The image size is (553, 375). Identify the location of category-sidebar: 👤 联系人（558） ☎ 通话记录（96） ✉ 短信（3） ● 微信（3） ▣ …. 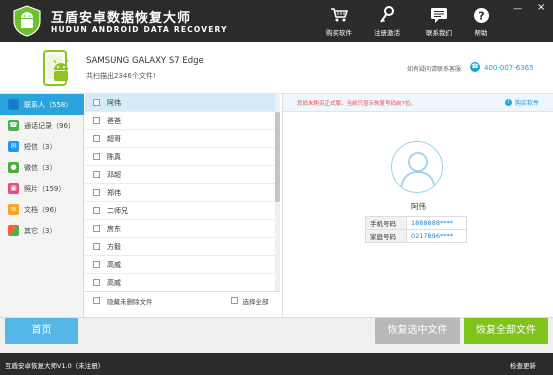
(42, 205).